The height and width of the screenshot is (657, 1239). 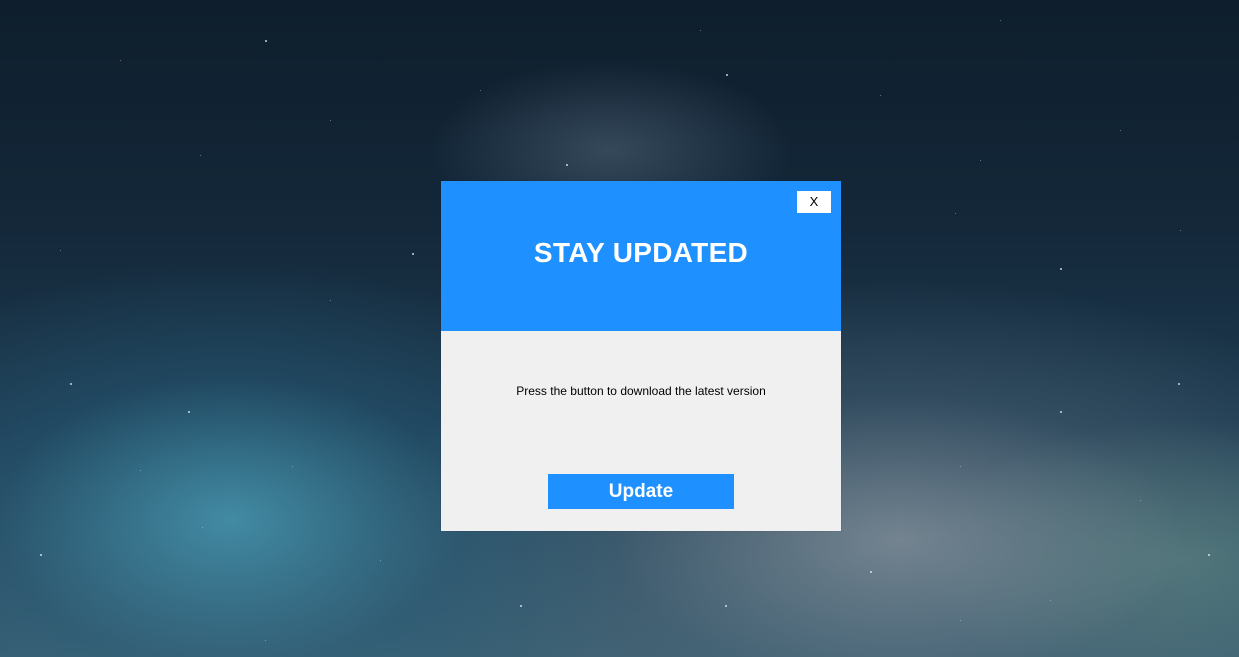 I want to click on popup-title: STAY UPDATED, so click(x=641, y=252).